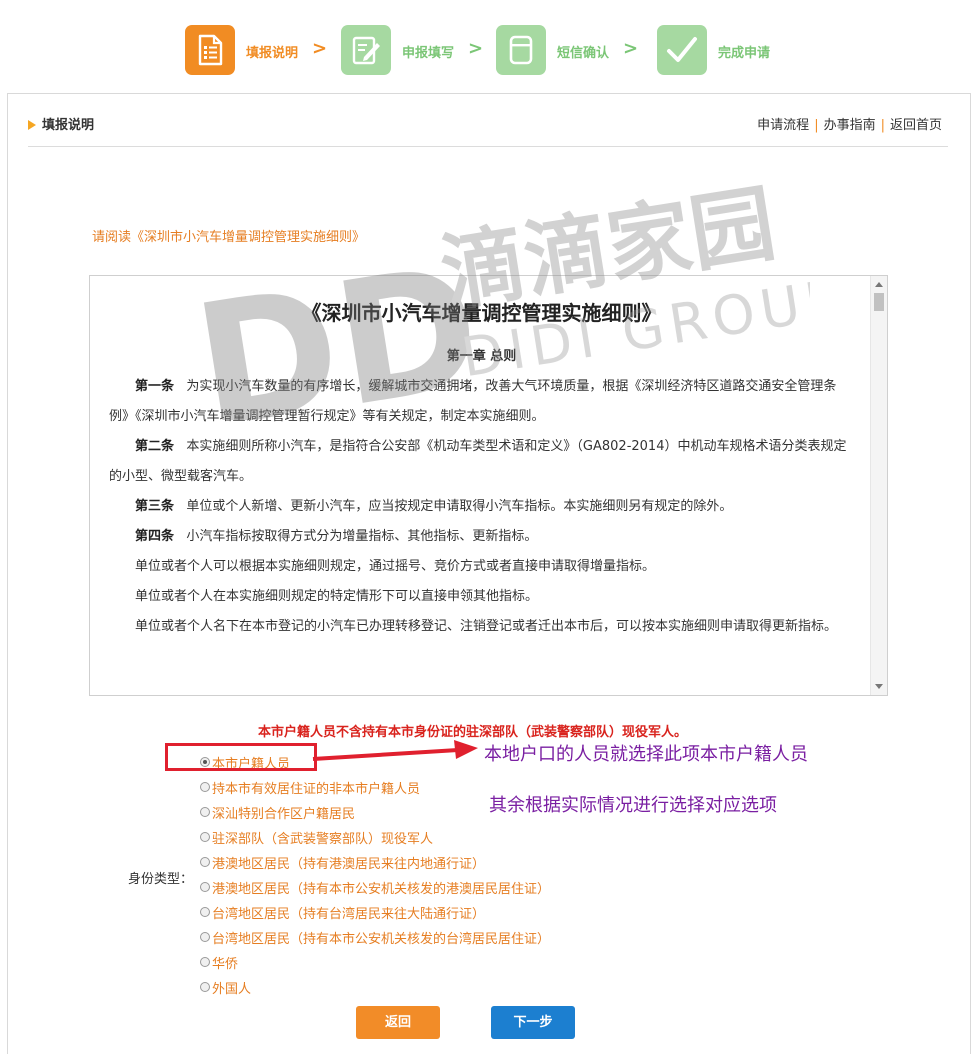 Image resolution: width=979 pixels, height=1054 pixels. Describe the element at coordinates (375, 887) in the screenshot. I see `identity-option: 港澳地区居民（持有本市公安机关核发的港澳居民居住证）` at that location.